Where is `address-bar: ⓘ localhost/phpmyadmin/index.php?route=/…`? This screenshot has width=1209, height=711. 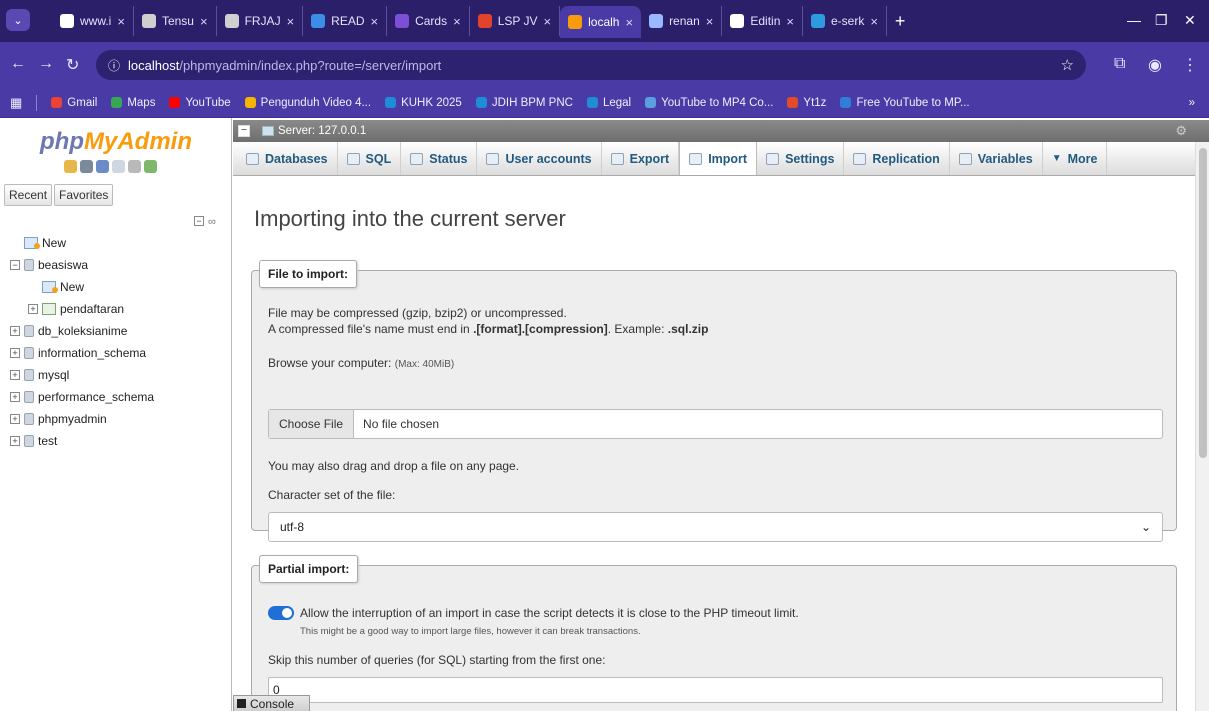 address-bar: ⓘ localhost/phpmyadmin/index.php?route=/… is located at coordinates (591, 65).